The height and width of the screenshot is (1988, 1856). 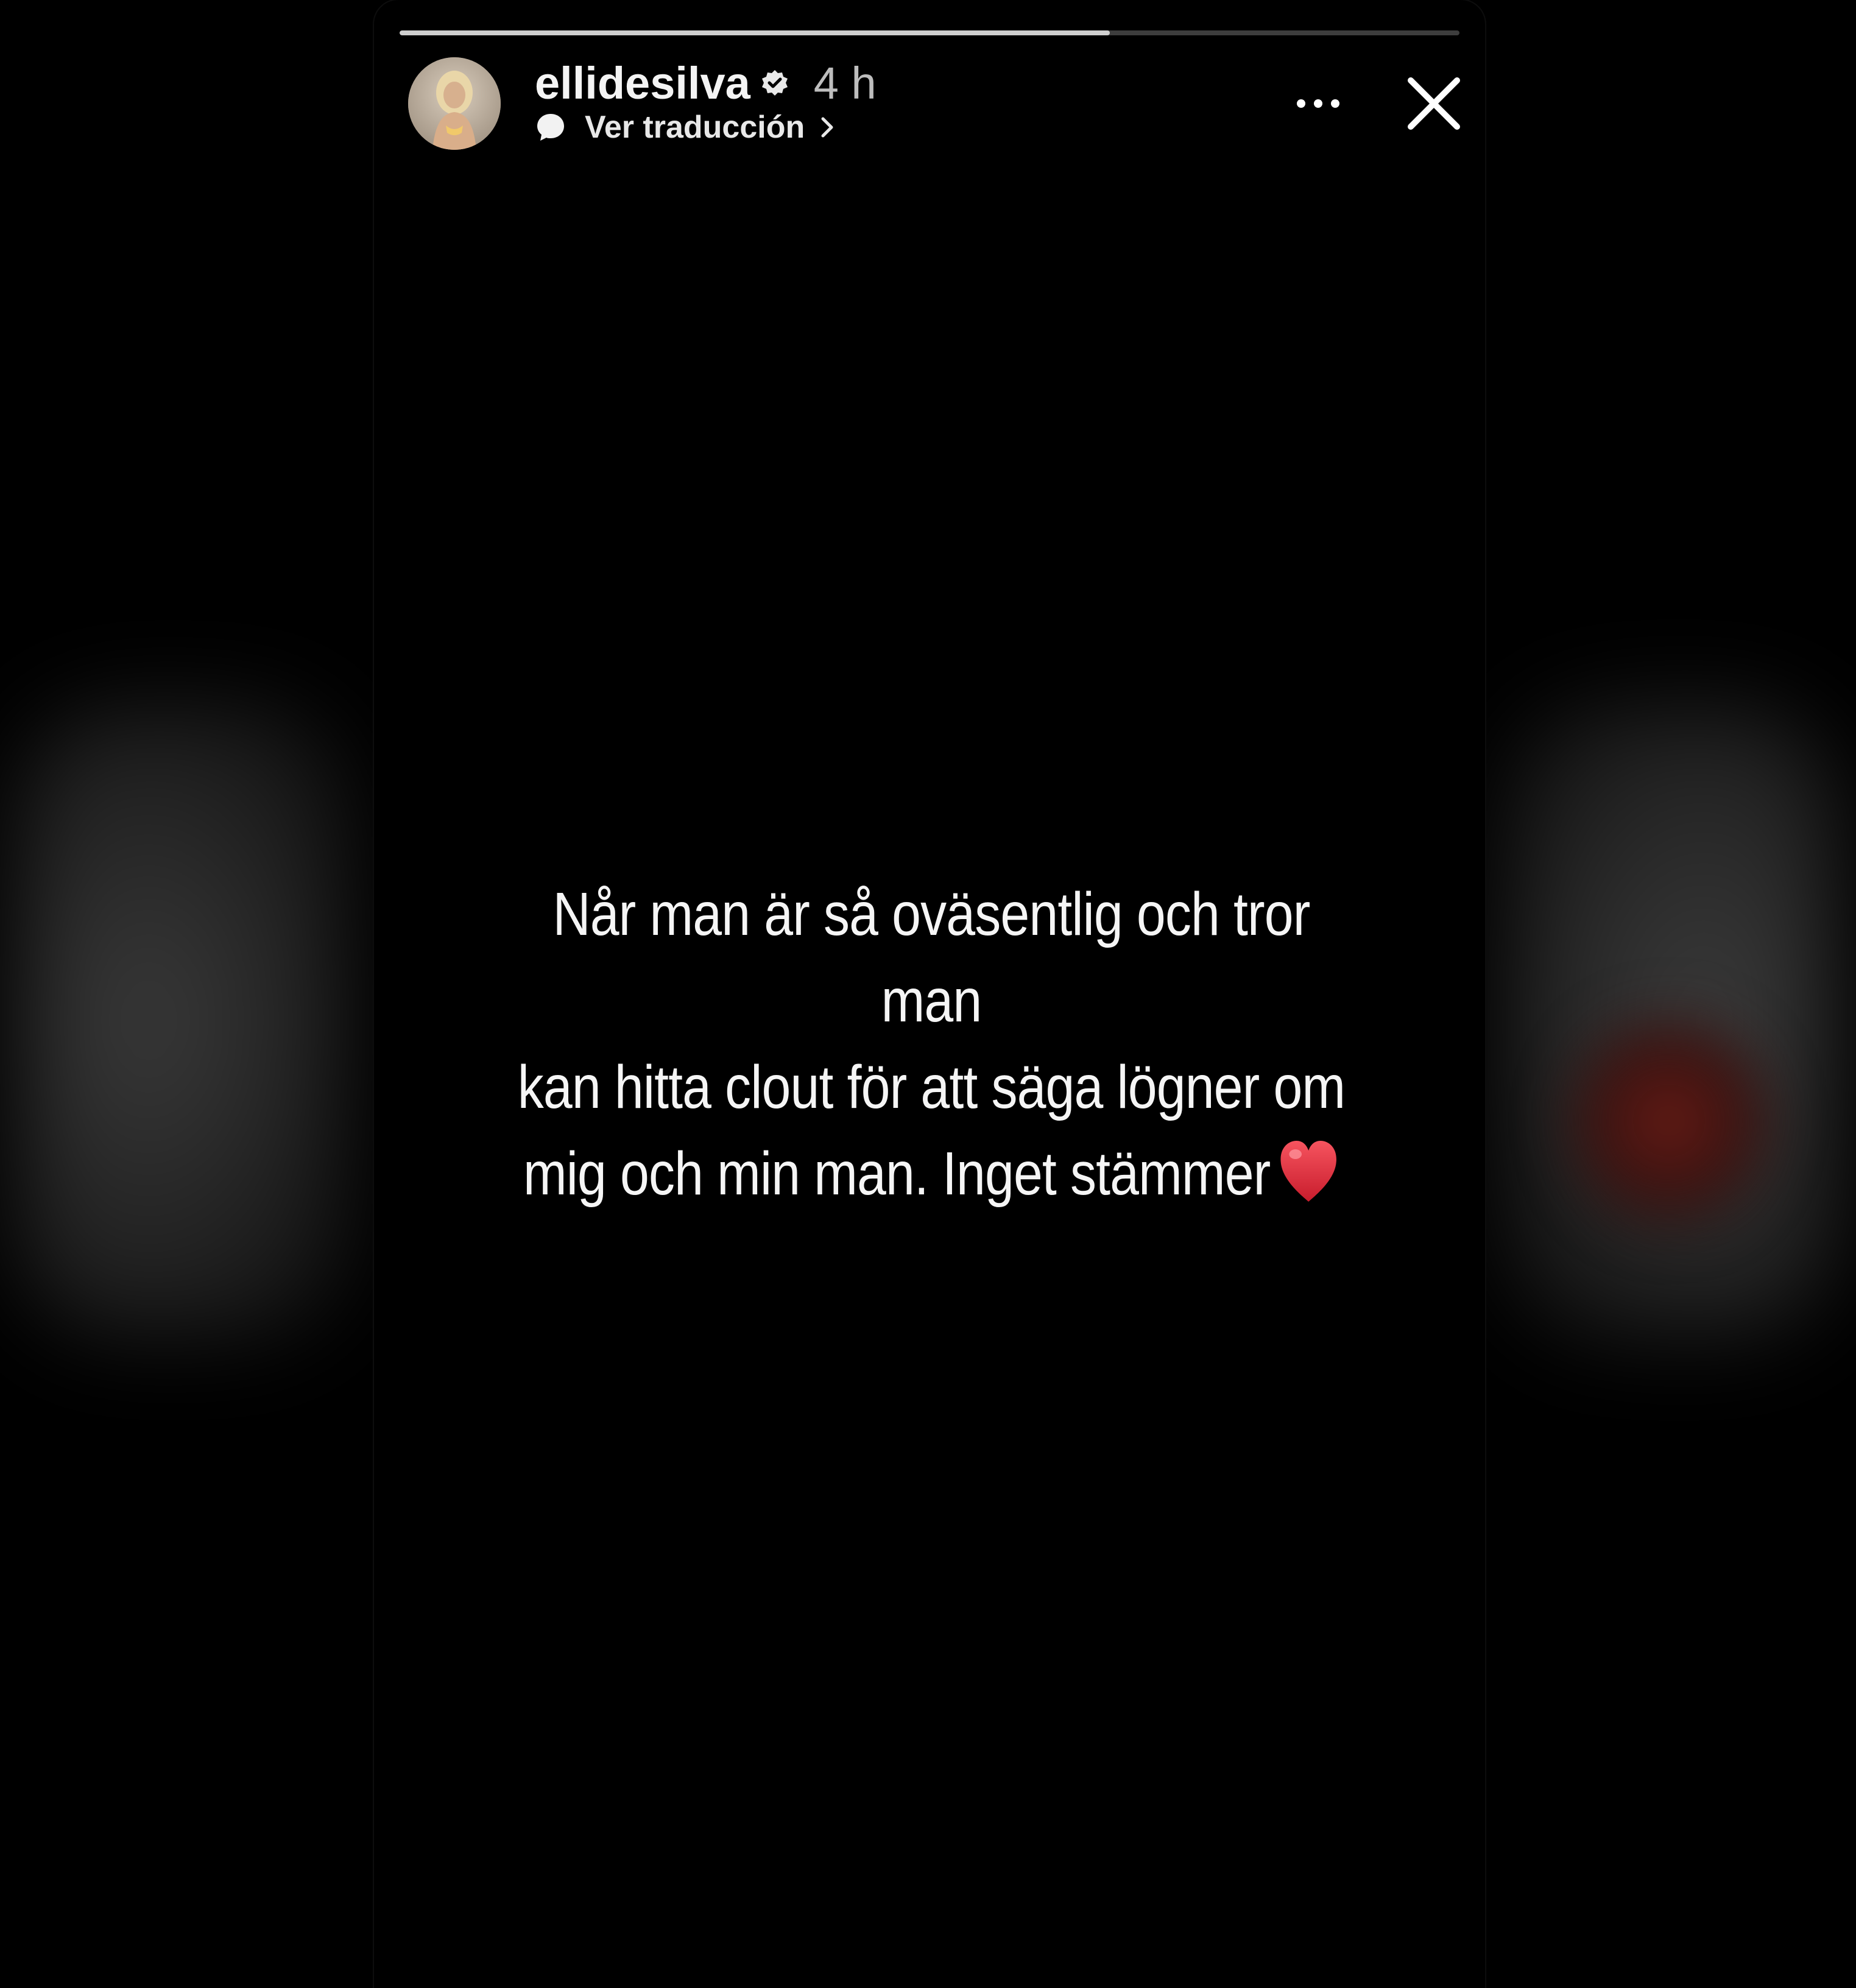 I want to click on more-options-button, so click(x=1318, y=103).